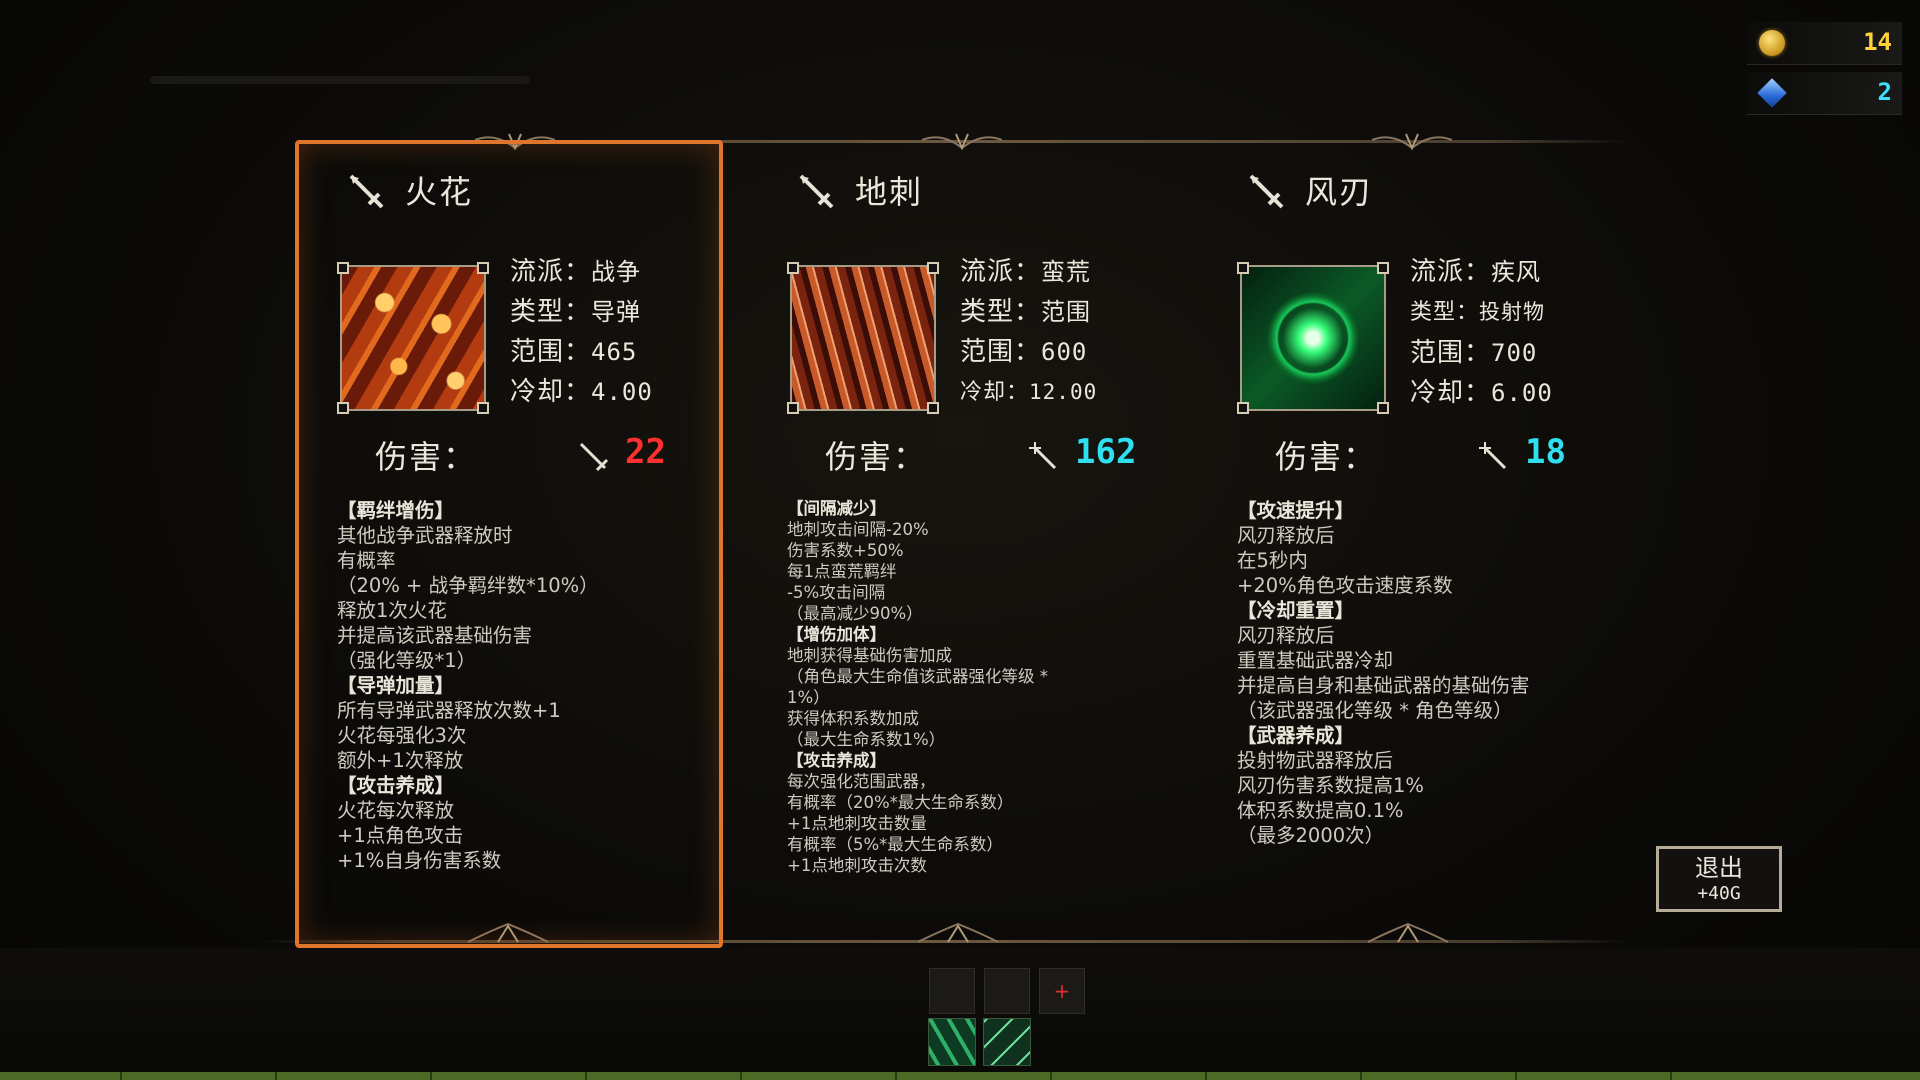  What do you see at coordinates (1824, 43) in the screenshot?
I see `gold-counter: 14` at bounding box center [1824, 43].